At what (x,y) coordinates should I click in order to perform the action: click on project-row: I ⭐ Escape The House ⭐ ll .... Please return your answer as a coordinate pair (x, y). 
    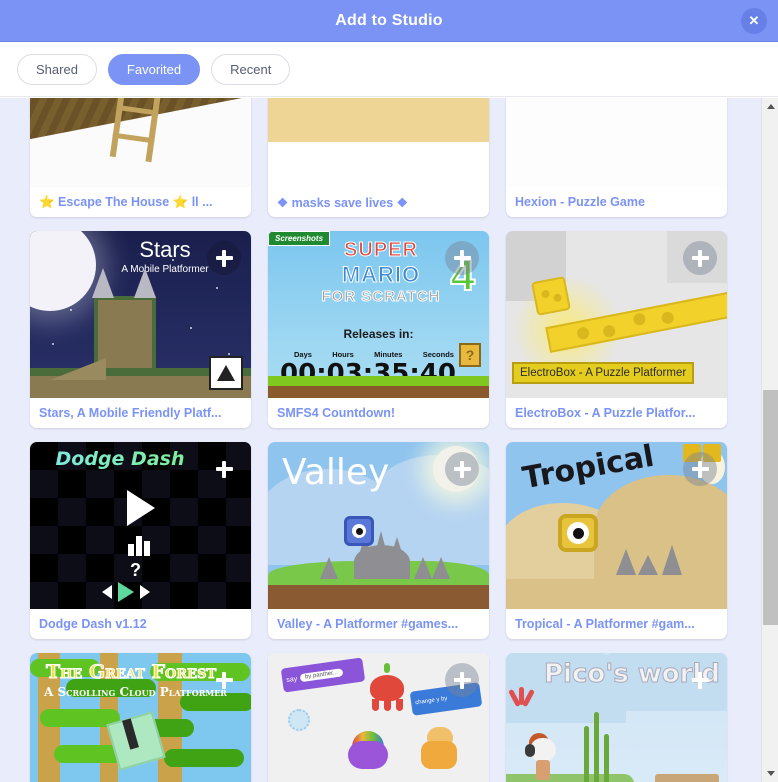
    Looking at the image, I should click on (378, 157).